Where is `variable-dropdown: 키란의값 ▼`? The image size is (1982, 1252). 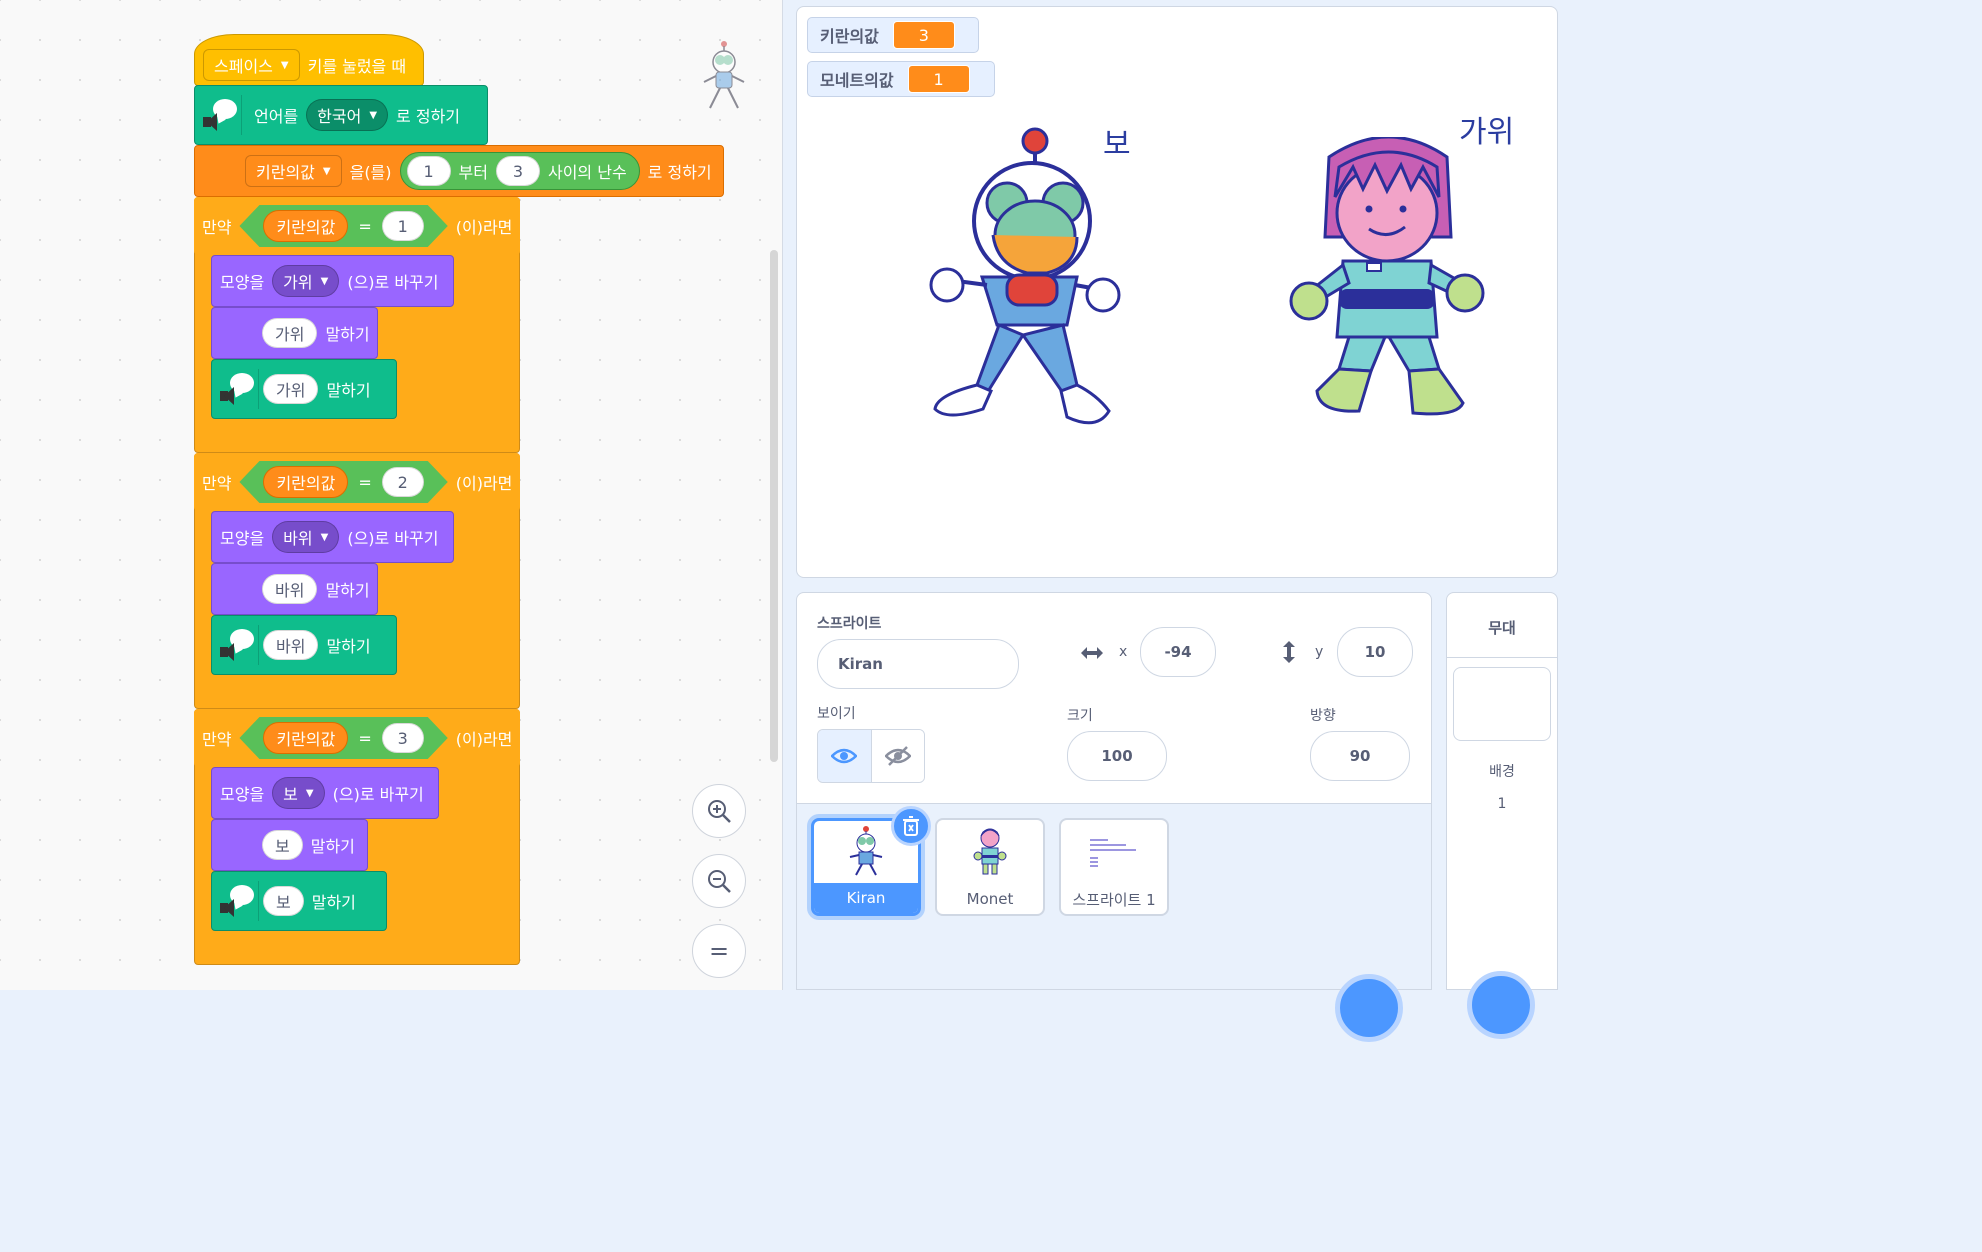
variable-dropdown: 키란의값 ▼ is located at coordinates (293, 171).